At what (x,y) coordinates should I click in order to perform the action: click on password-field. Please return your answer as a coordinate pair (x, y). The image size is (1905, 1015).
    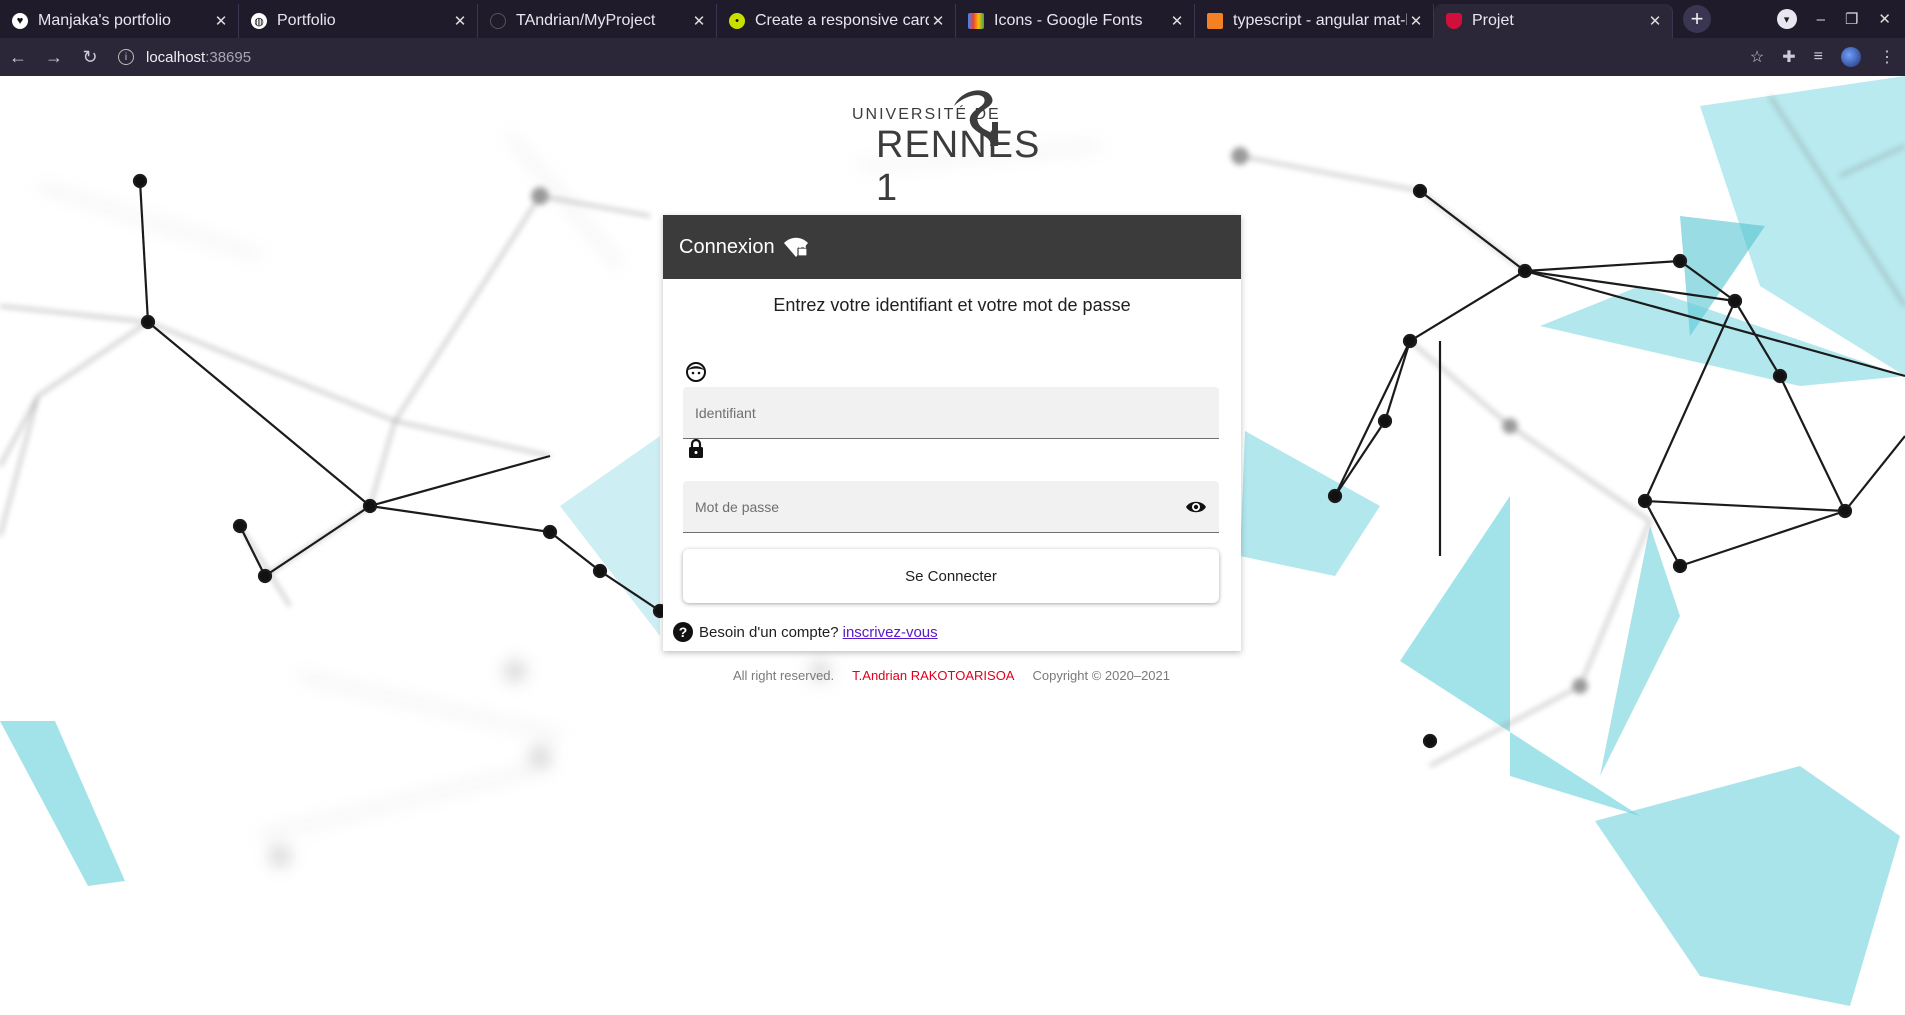
    Looking at the image, I should click on (951, 507).